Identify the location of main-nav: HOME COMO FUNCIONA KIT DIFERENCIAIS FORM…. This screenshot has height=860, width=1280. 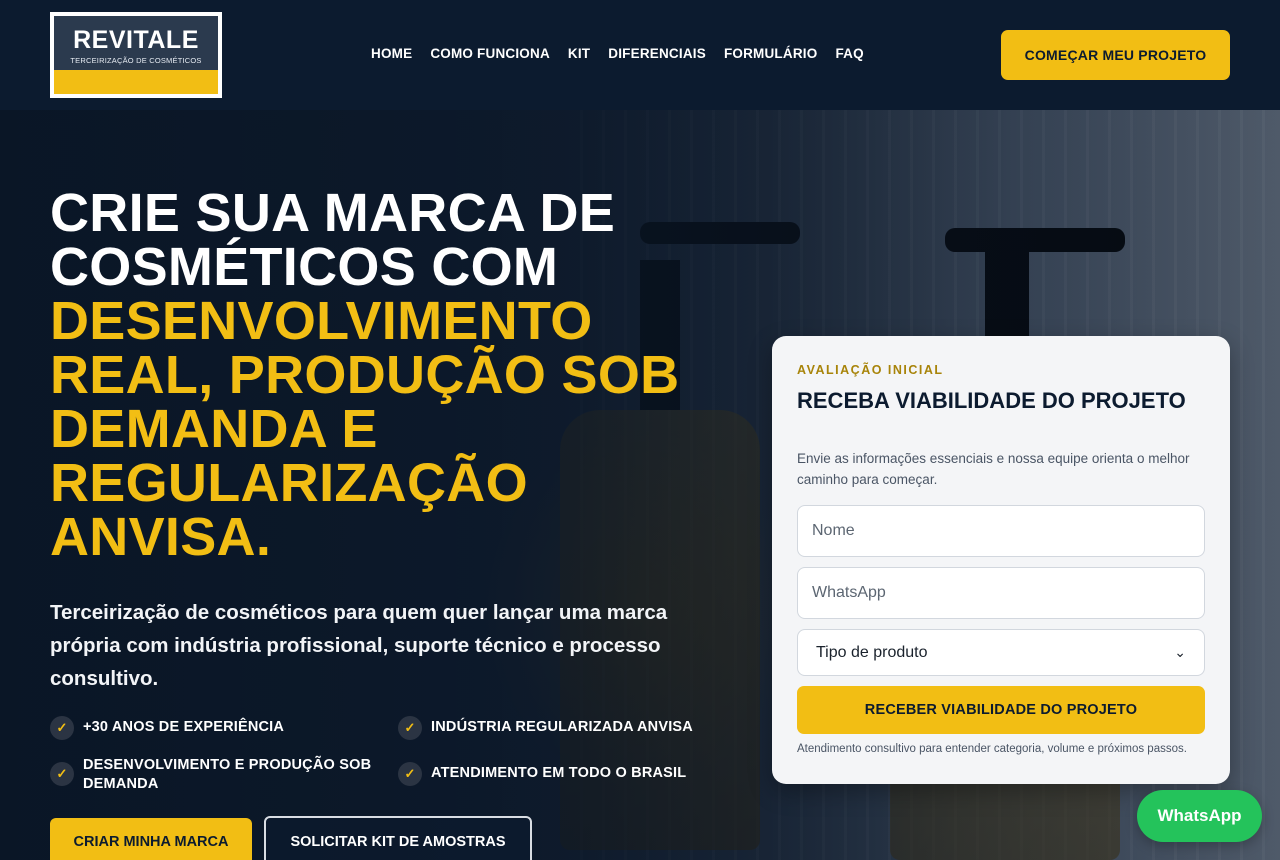
(617, 53).